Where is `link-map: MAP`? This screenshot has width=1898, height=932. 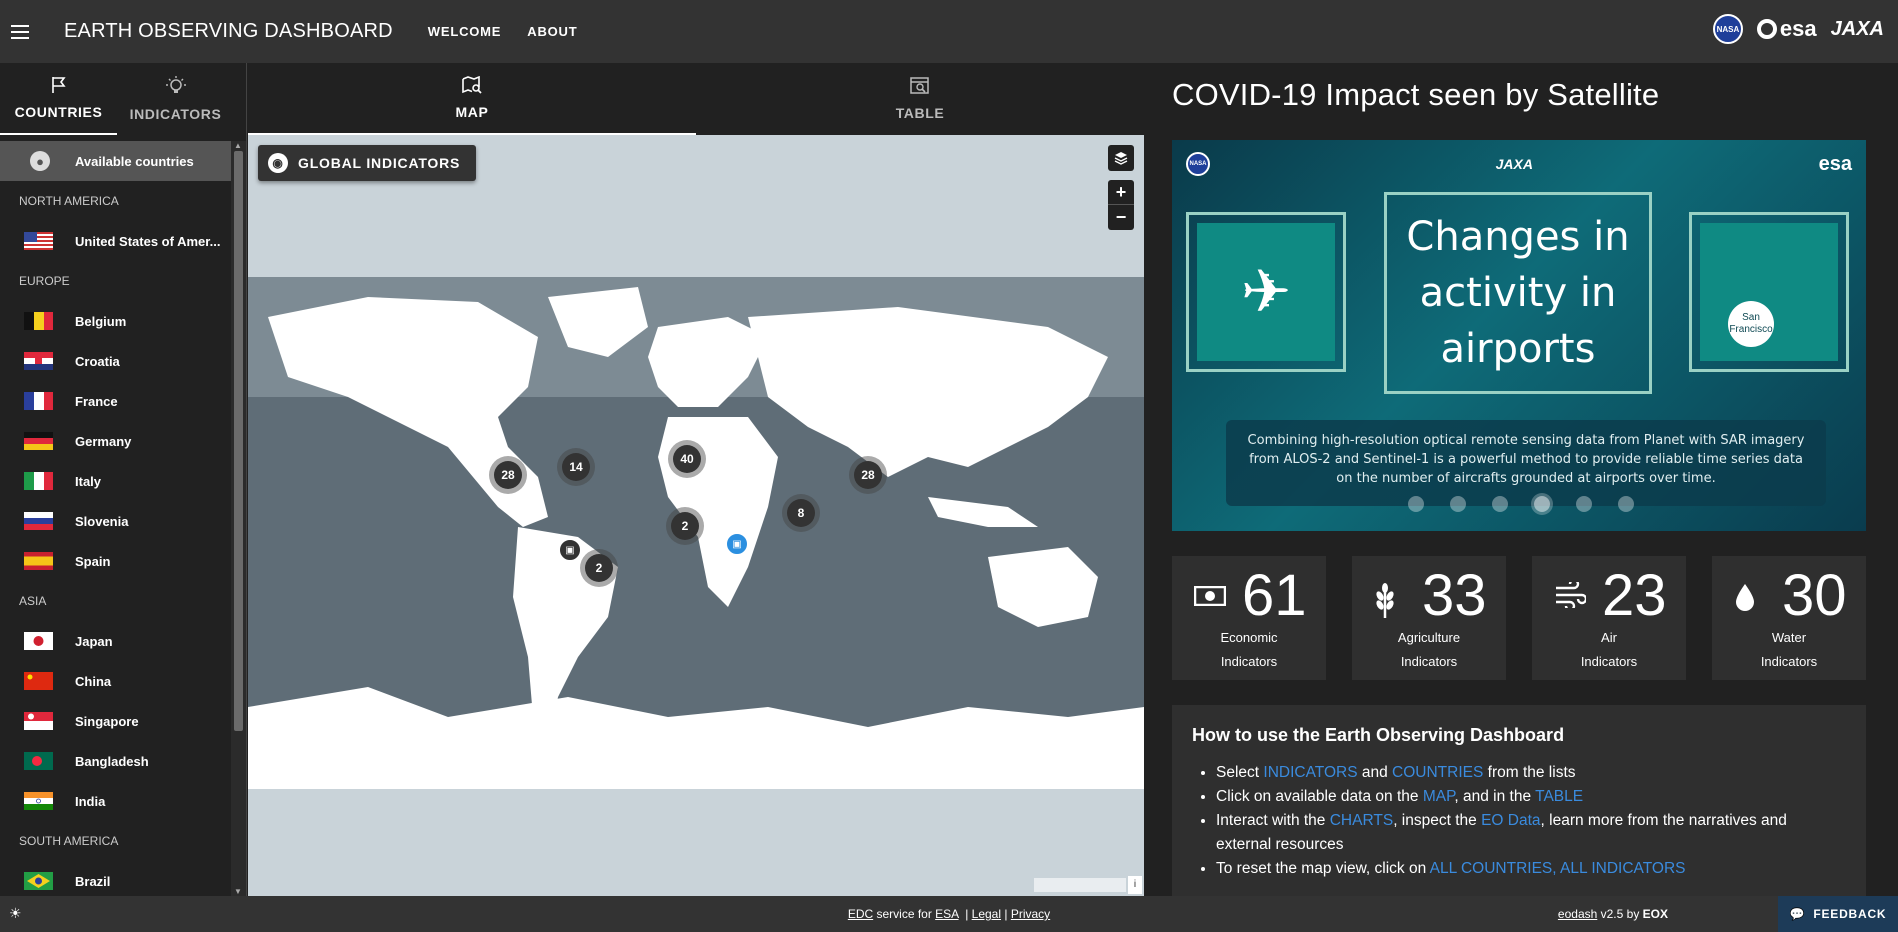 link-map: MAP is located at coordinates (1439, 796).